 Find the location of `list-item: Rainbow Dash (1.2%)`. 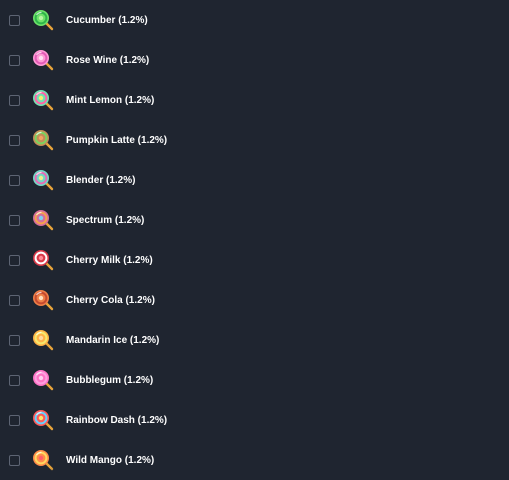

list-item: Rainbow Dash (1.2%) is located at coordinates (254, 420).